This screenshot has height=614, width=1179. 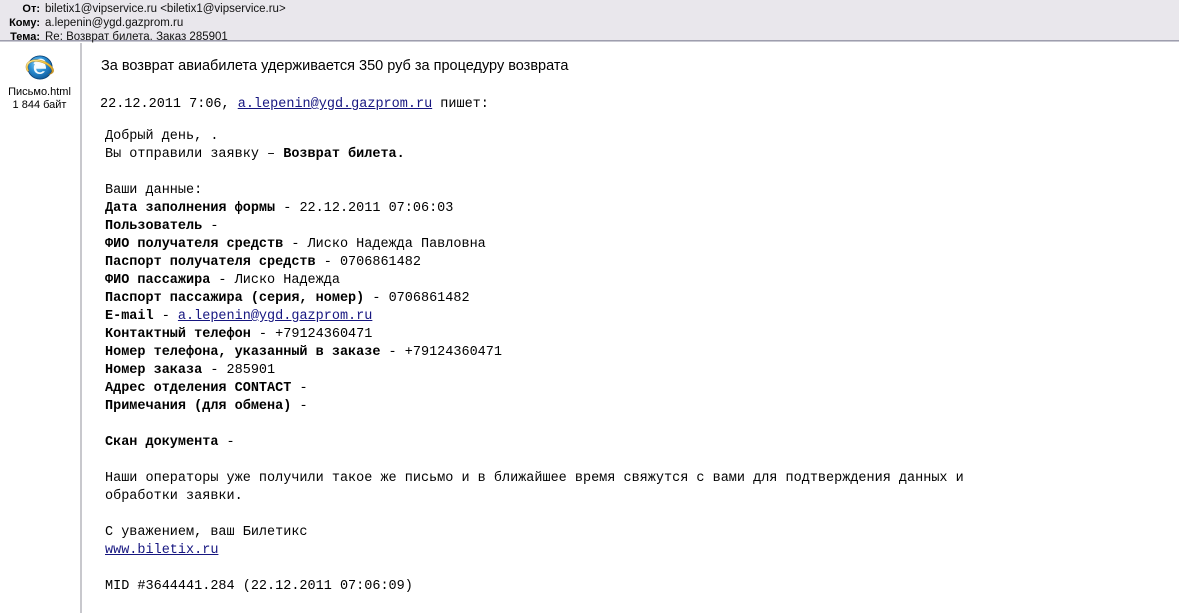 What do you see at coordinates (31, 9) in the screenshot?
I see `header-label-from: От:` at bounding box center [31, 9].